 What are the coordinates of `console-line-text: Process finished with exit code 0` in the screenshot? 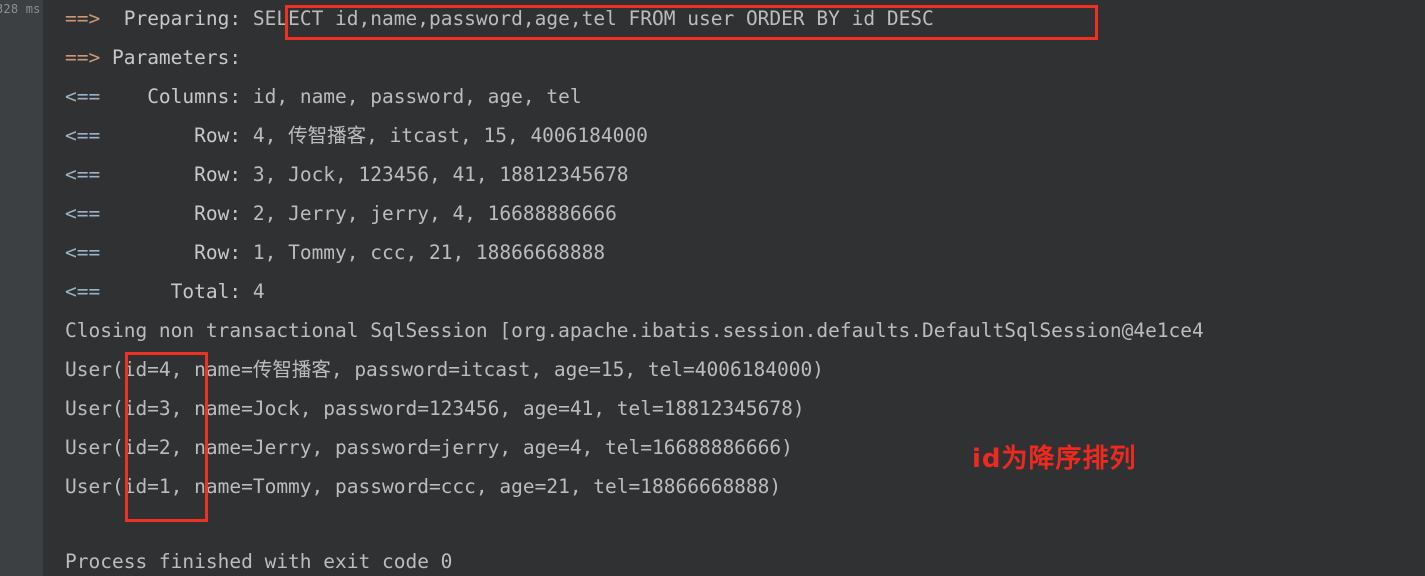 It's located at (259, 561).